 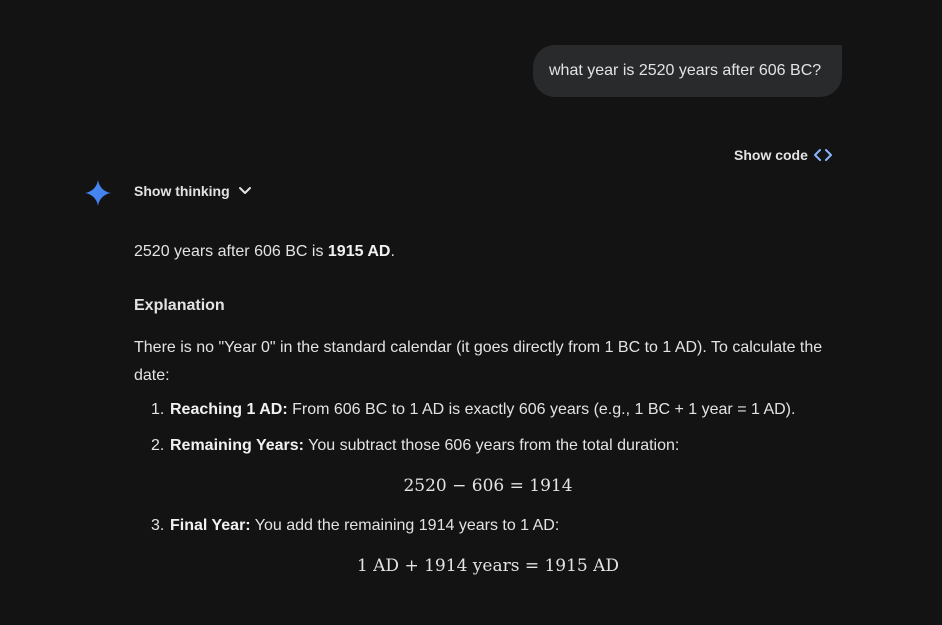 I want to click on answer-suffix: ., so click(x=392, y=251).